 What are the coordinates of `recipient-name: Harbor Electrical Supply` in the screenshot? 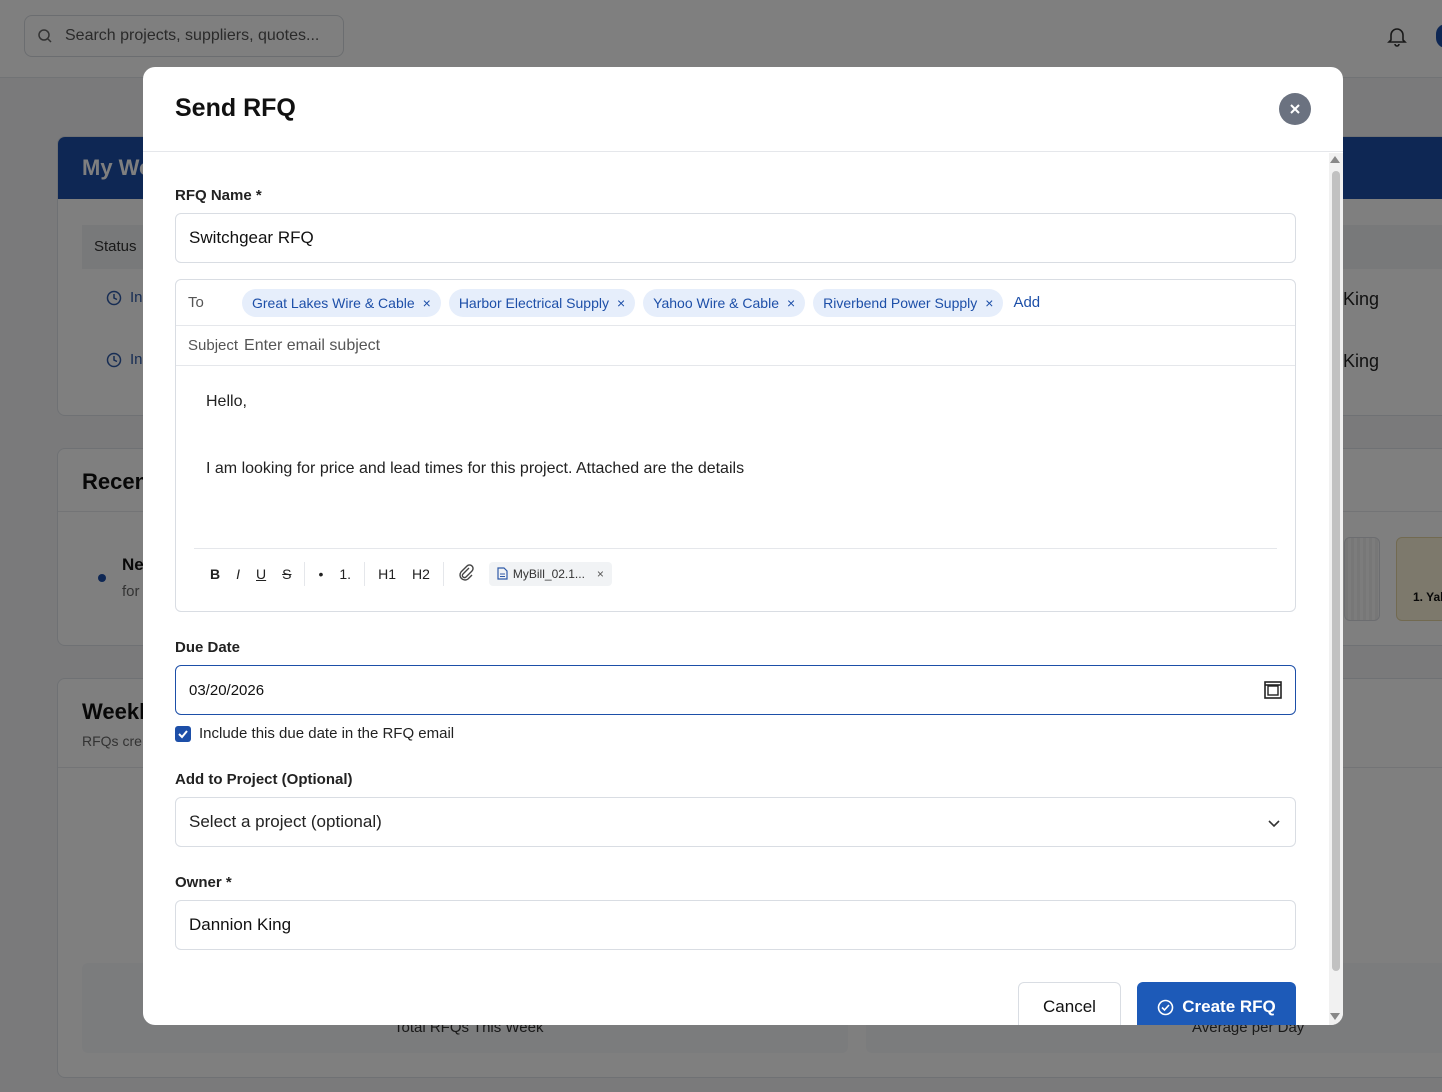 It's located at (533, 302).